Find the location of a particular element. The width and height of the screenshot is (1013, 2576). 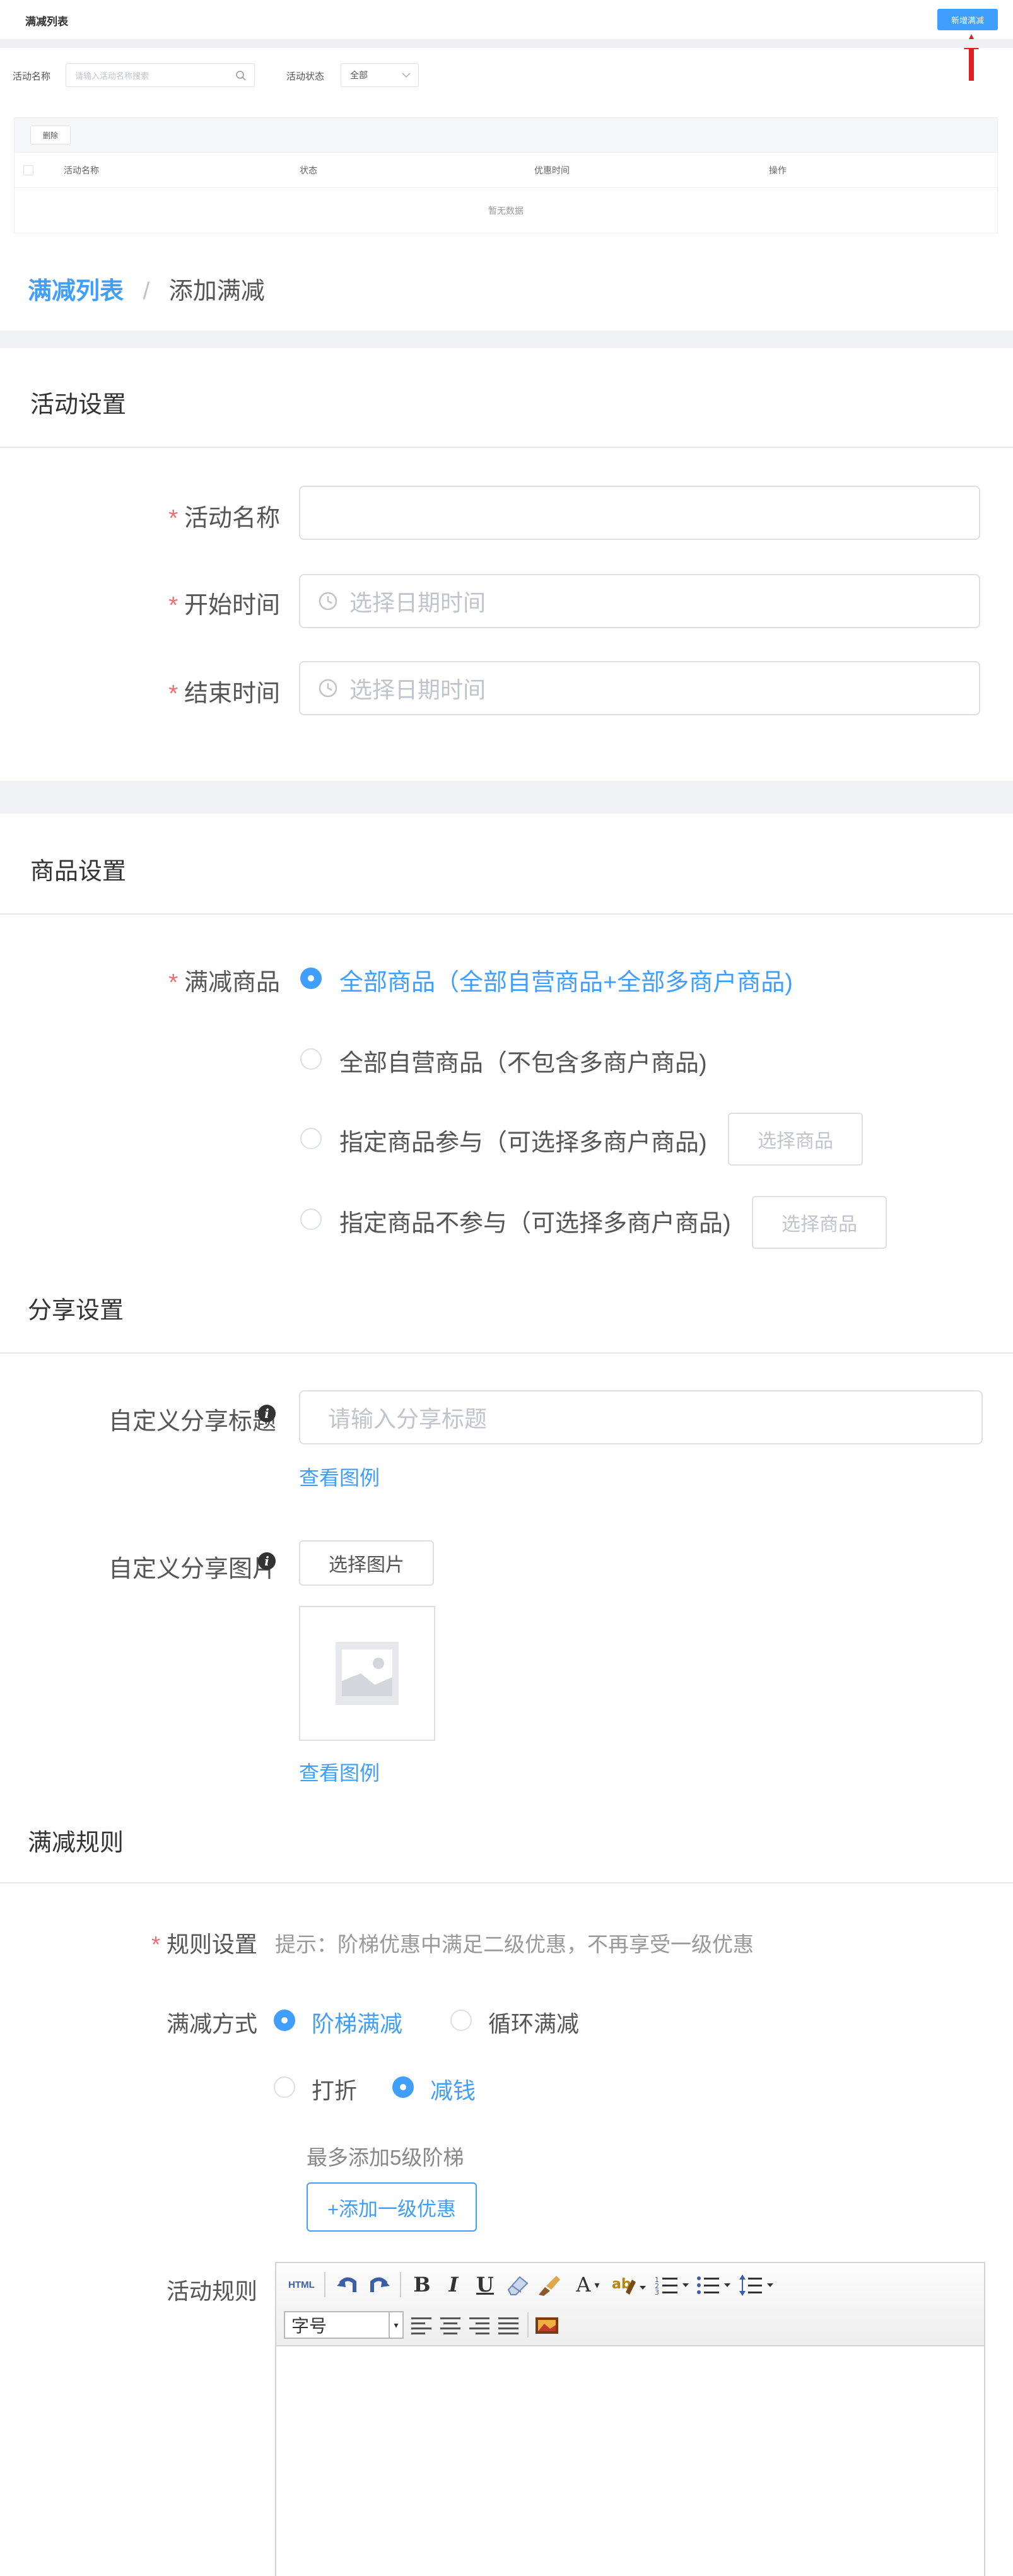

filter-name-label: 活动名称 is located at coordinates (32, 76).